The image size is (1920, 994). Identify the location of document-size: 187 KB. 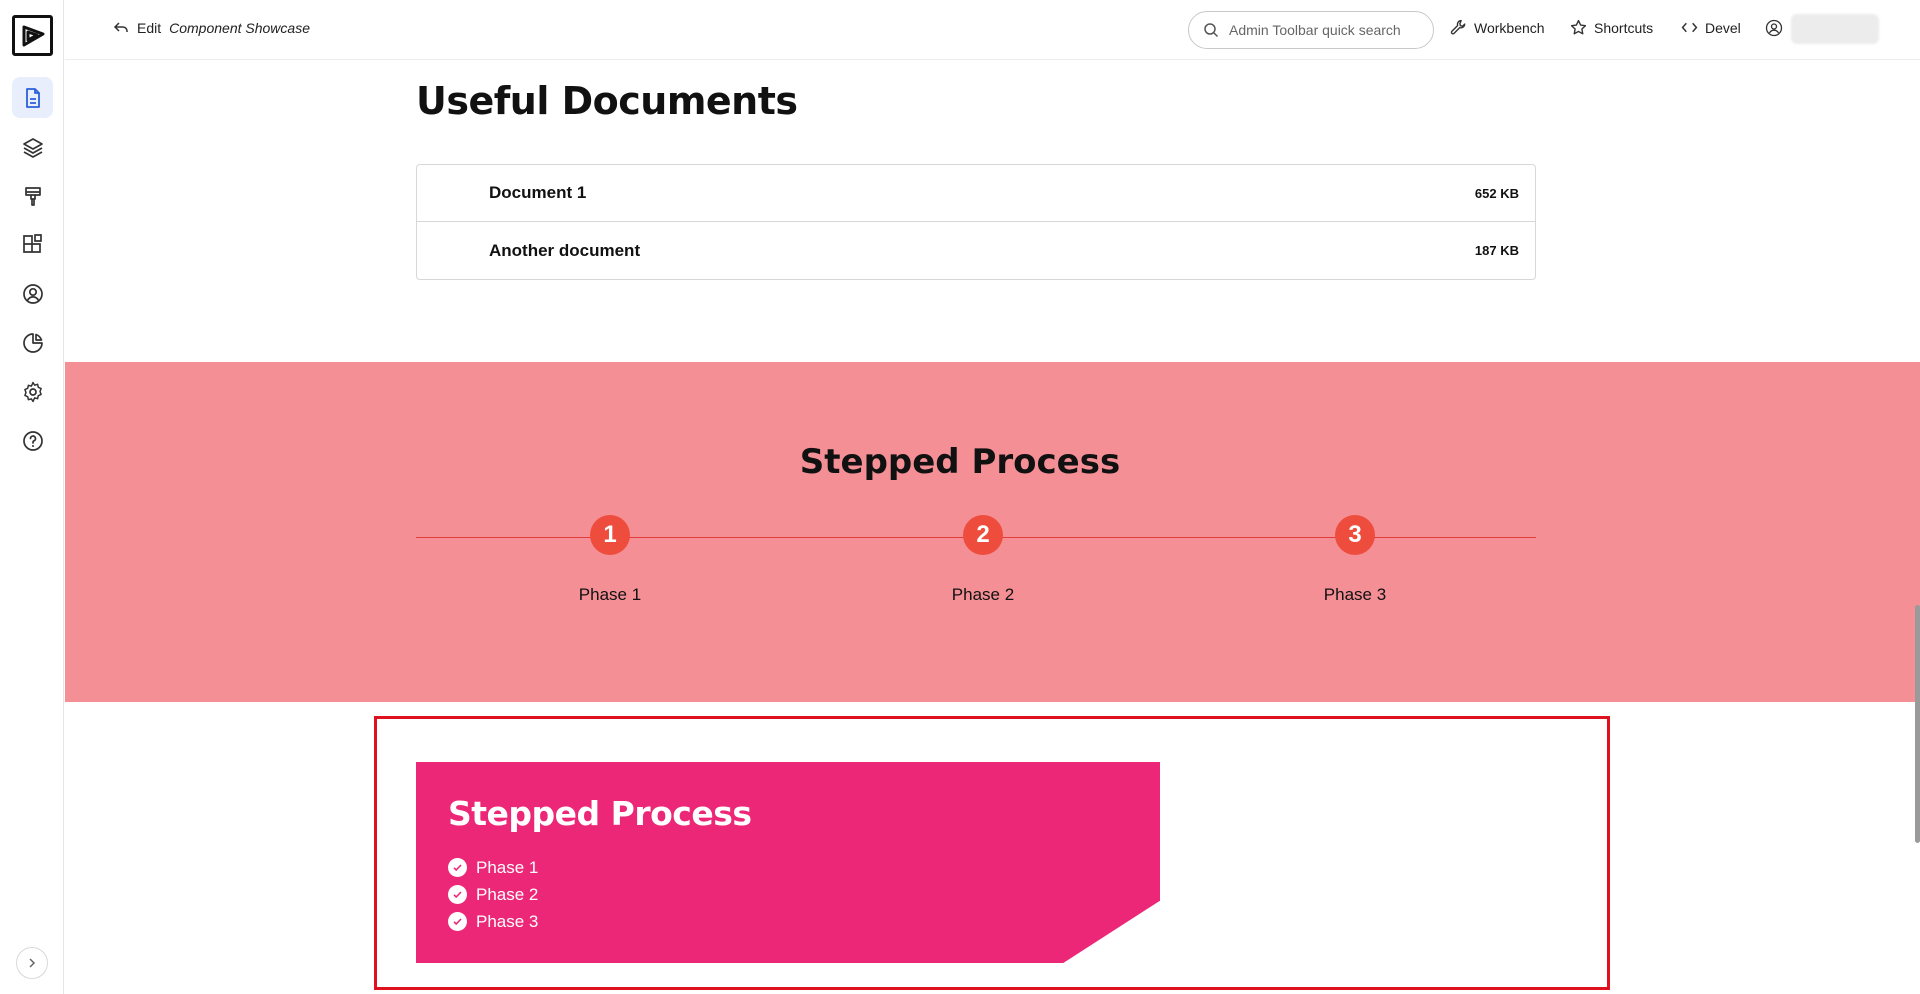
(1496, 250).